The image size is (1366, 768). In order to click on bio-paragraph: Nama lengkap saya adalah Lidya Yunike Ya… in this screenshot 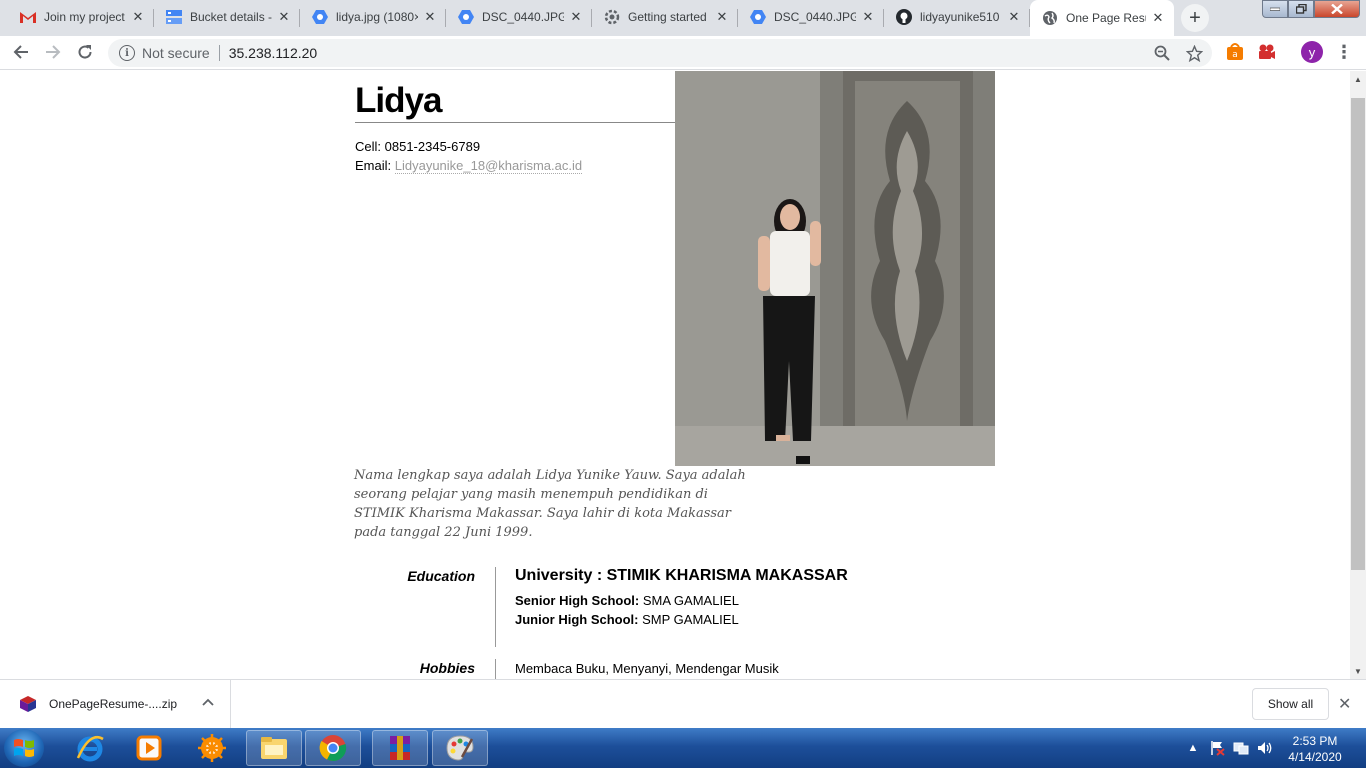, I will do `click(550, 504)`.